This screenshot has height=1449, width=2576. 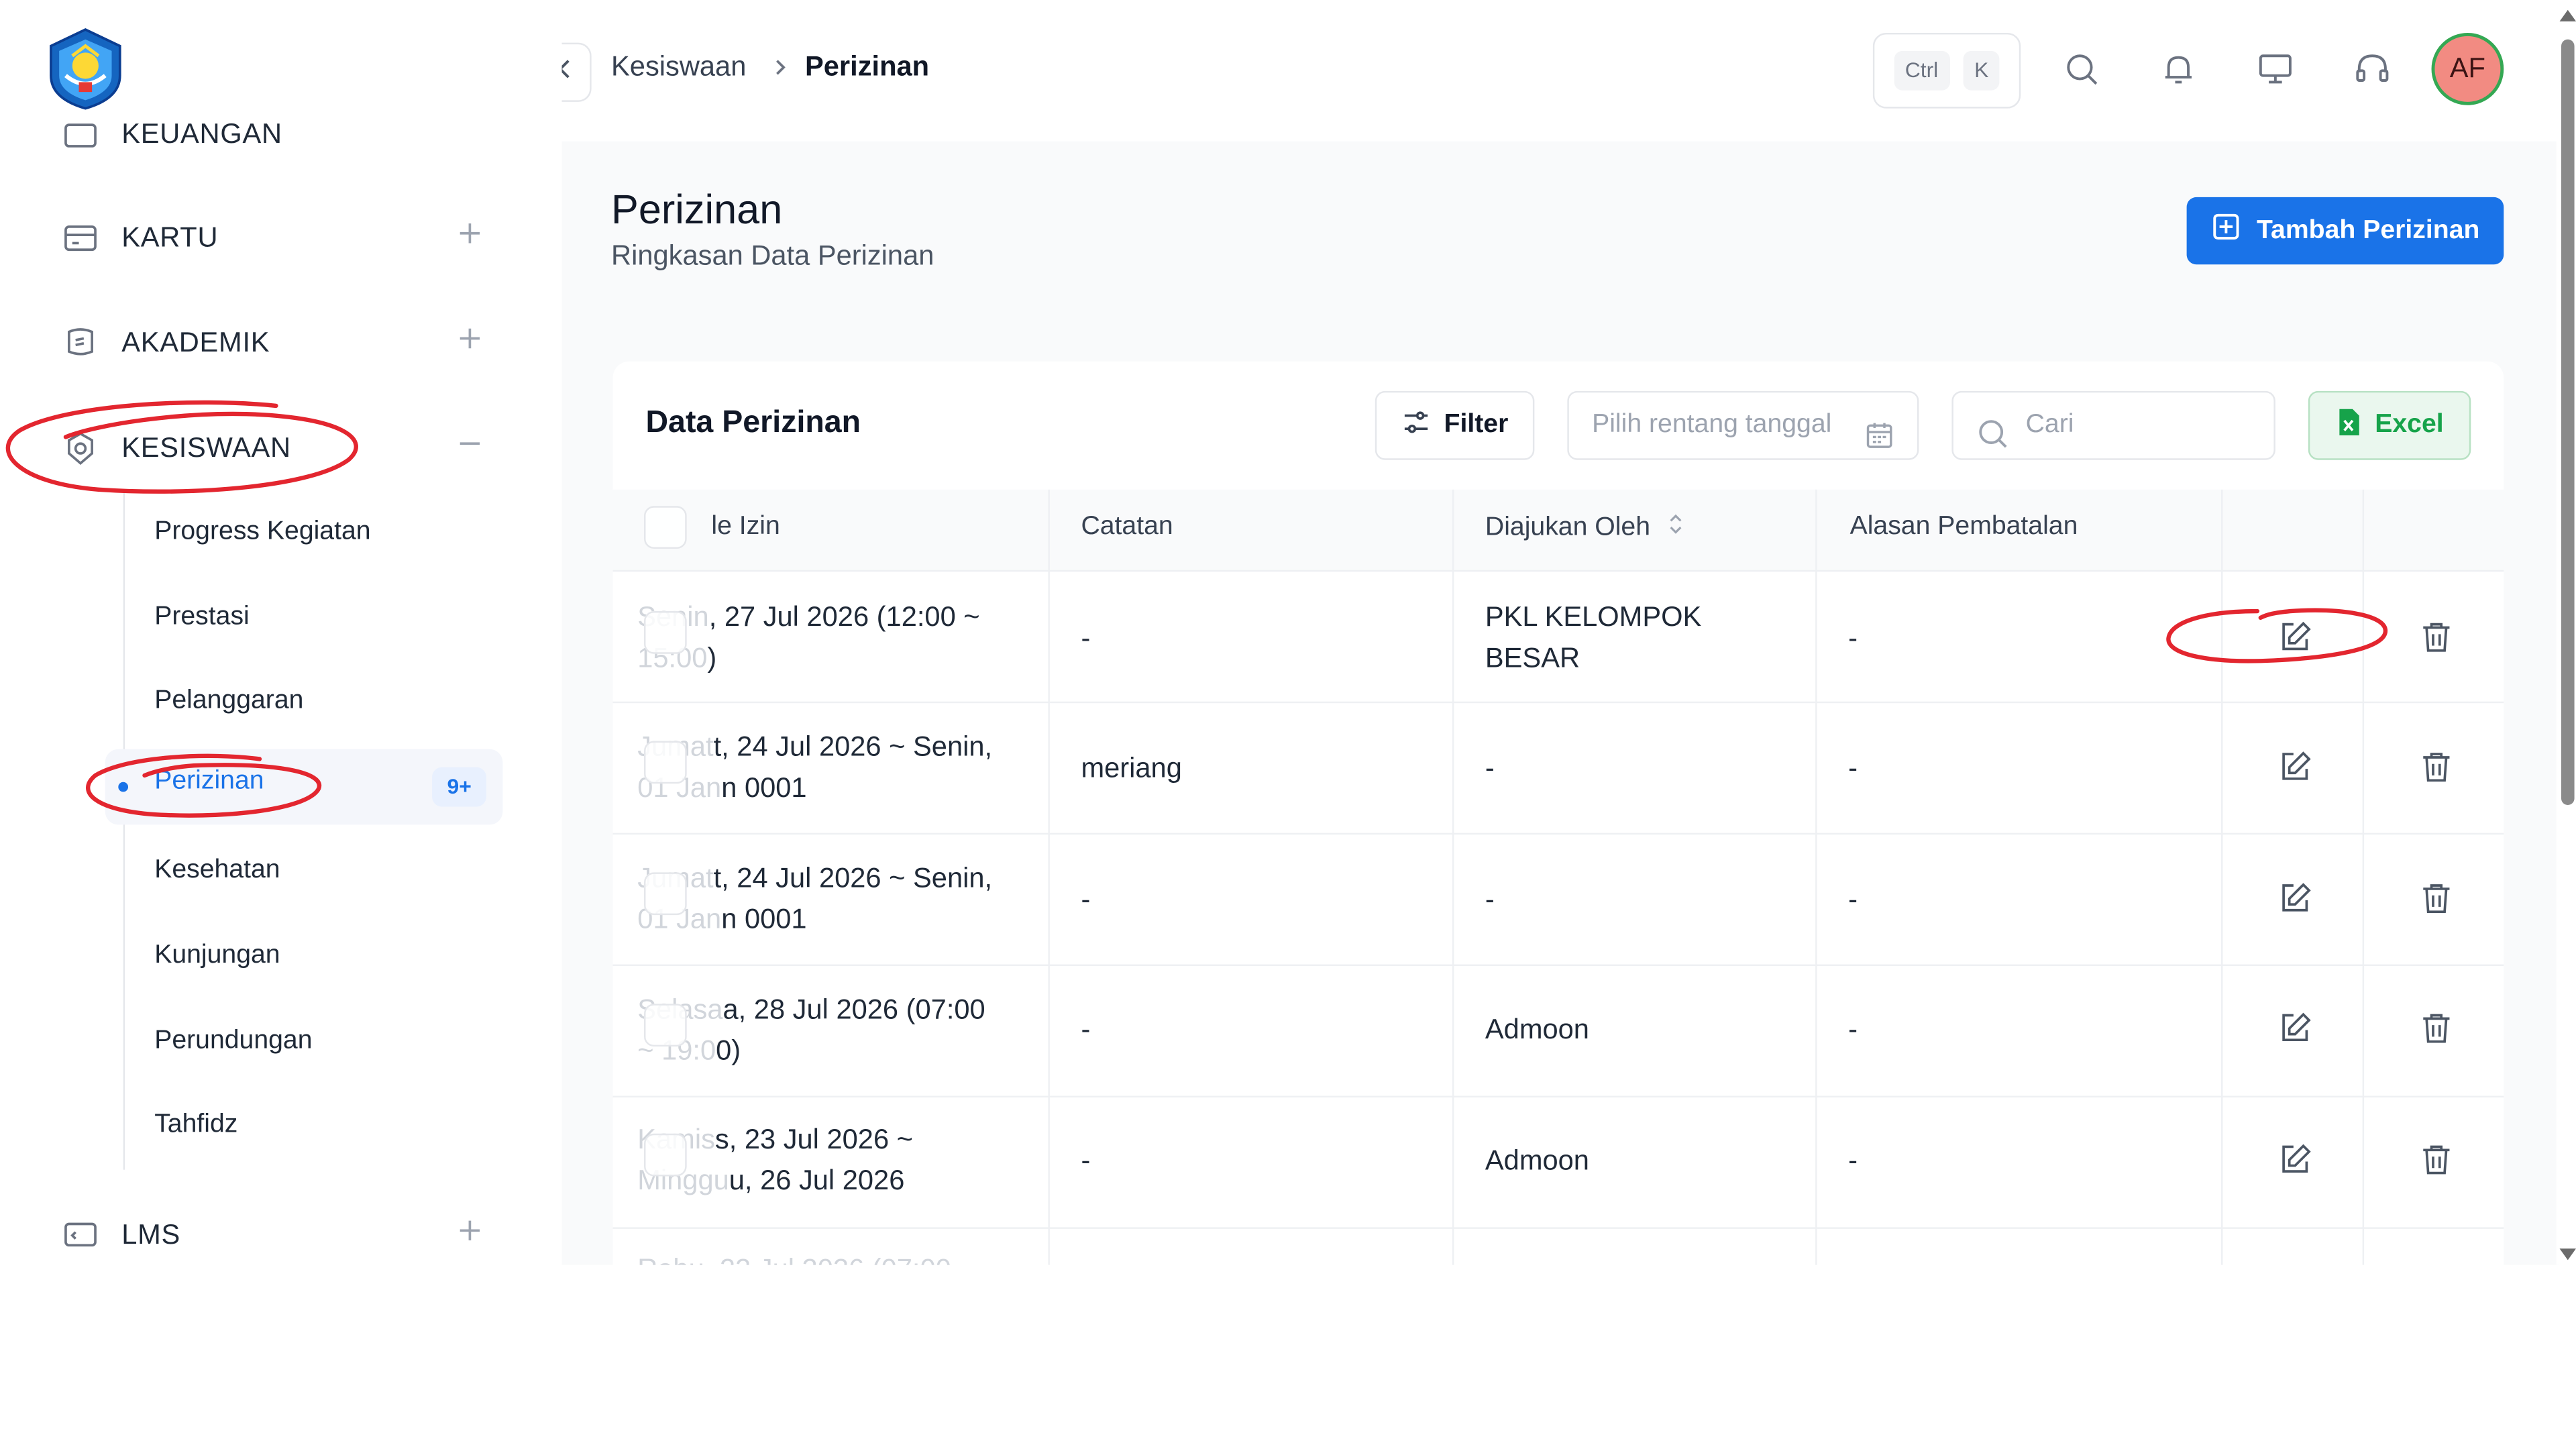 What do you see at coordinates (1416, 425) in the screenshot?
I see `sliders-icon` at bounding box center [1416, 425].